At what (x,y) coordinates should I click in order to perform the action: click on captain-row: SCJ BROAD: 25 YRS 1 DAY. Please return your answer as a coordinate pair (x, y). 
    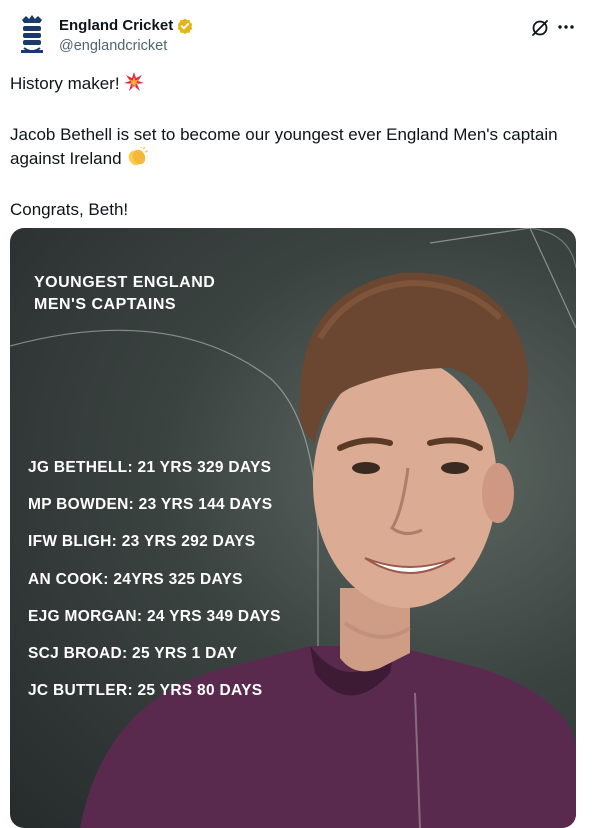
    Looking at the image, I should click on (133, 653).